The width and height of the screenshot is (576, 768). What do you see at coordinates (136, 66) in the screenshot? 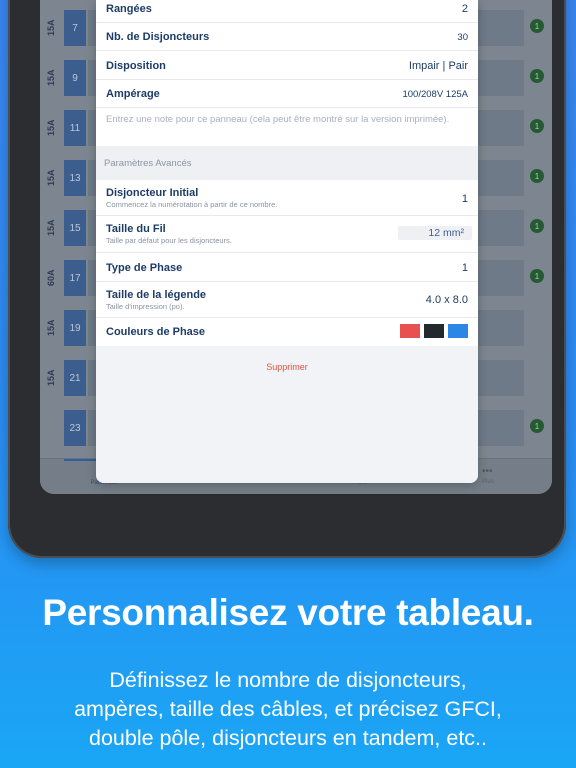
I see `setting-label: Disposition` at bounding box center [136, 66].